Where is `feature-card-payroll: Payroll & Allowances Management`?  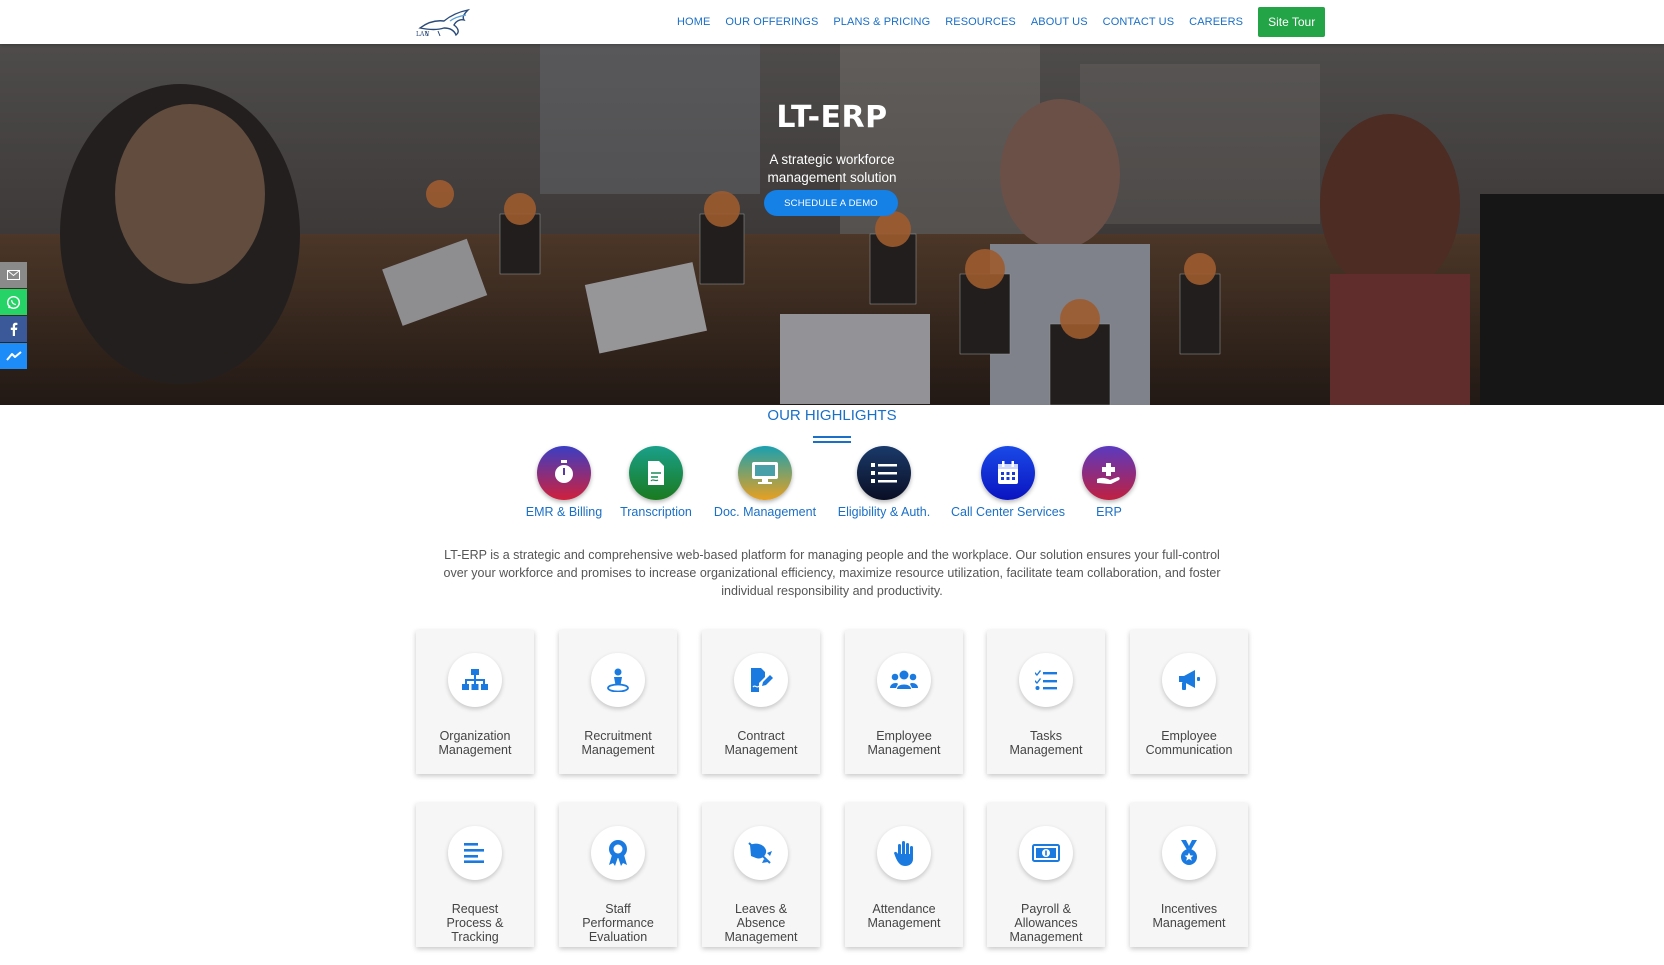 feature-card-payroll: Payroll & Allowances Management is located at coordinates (1046, 875).